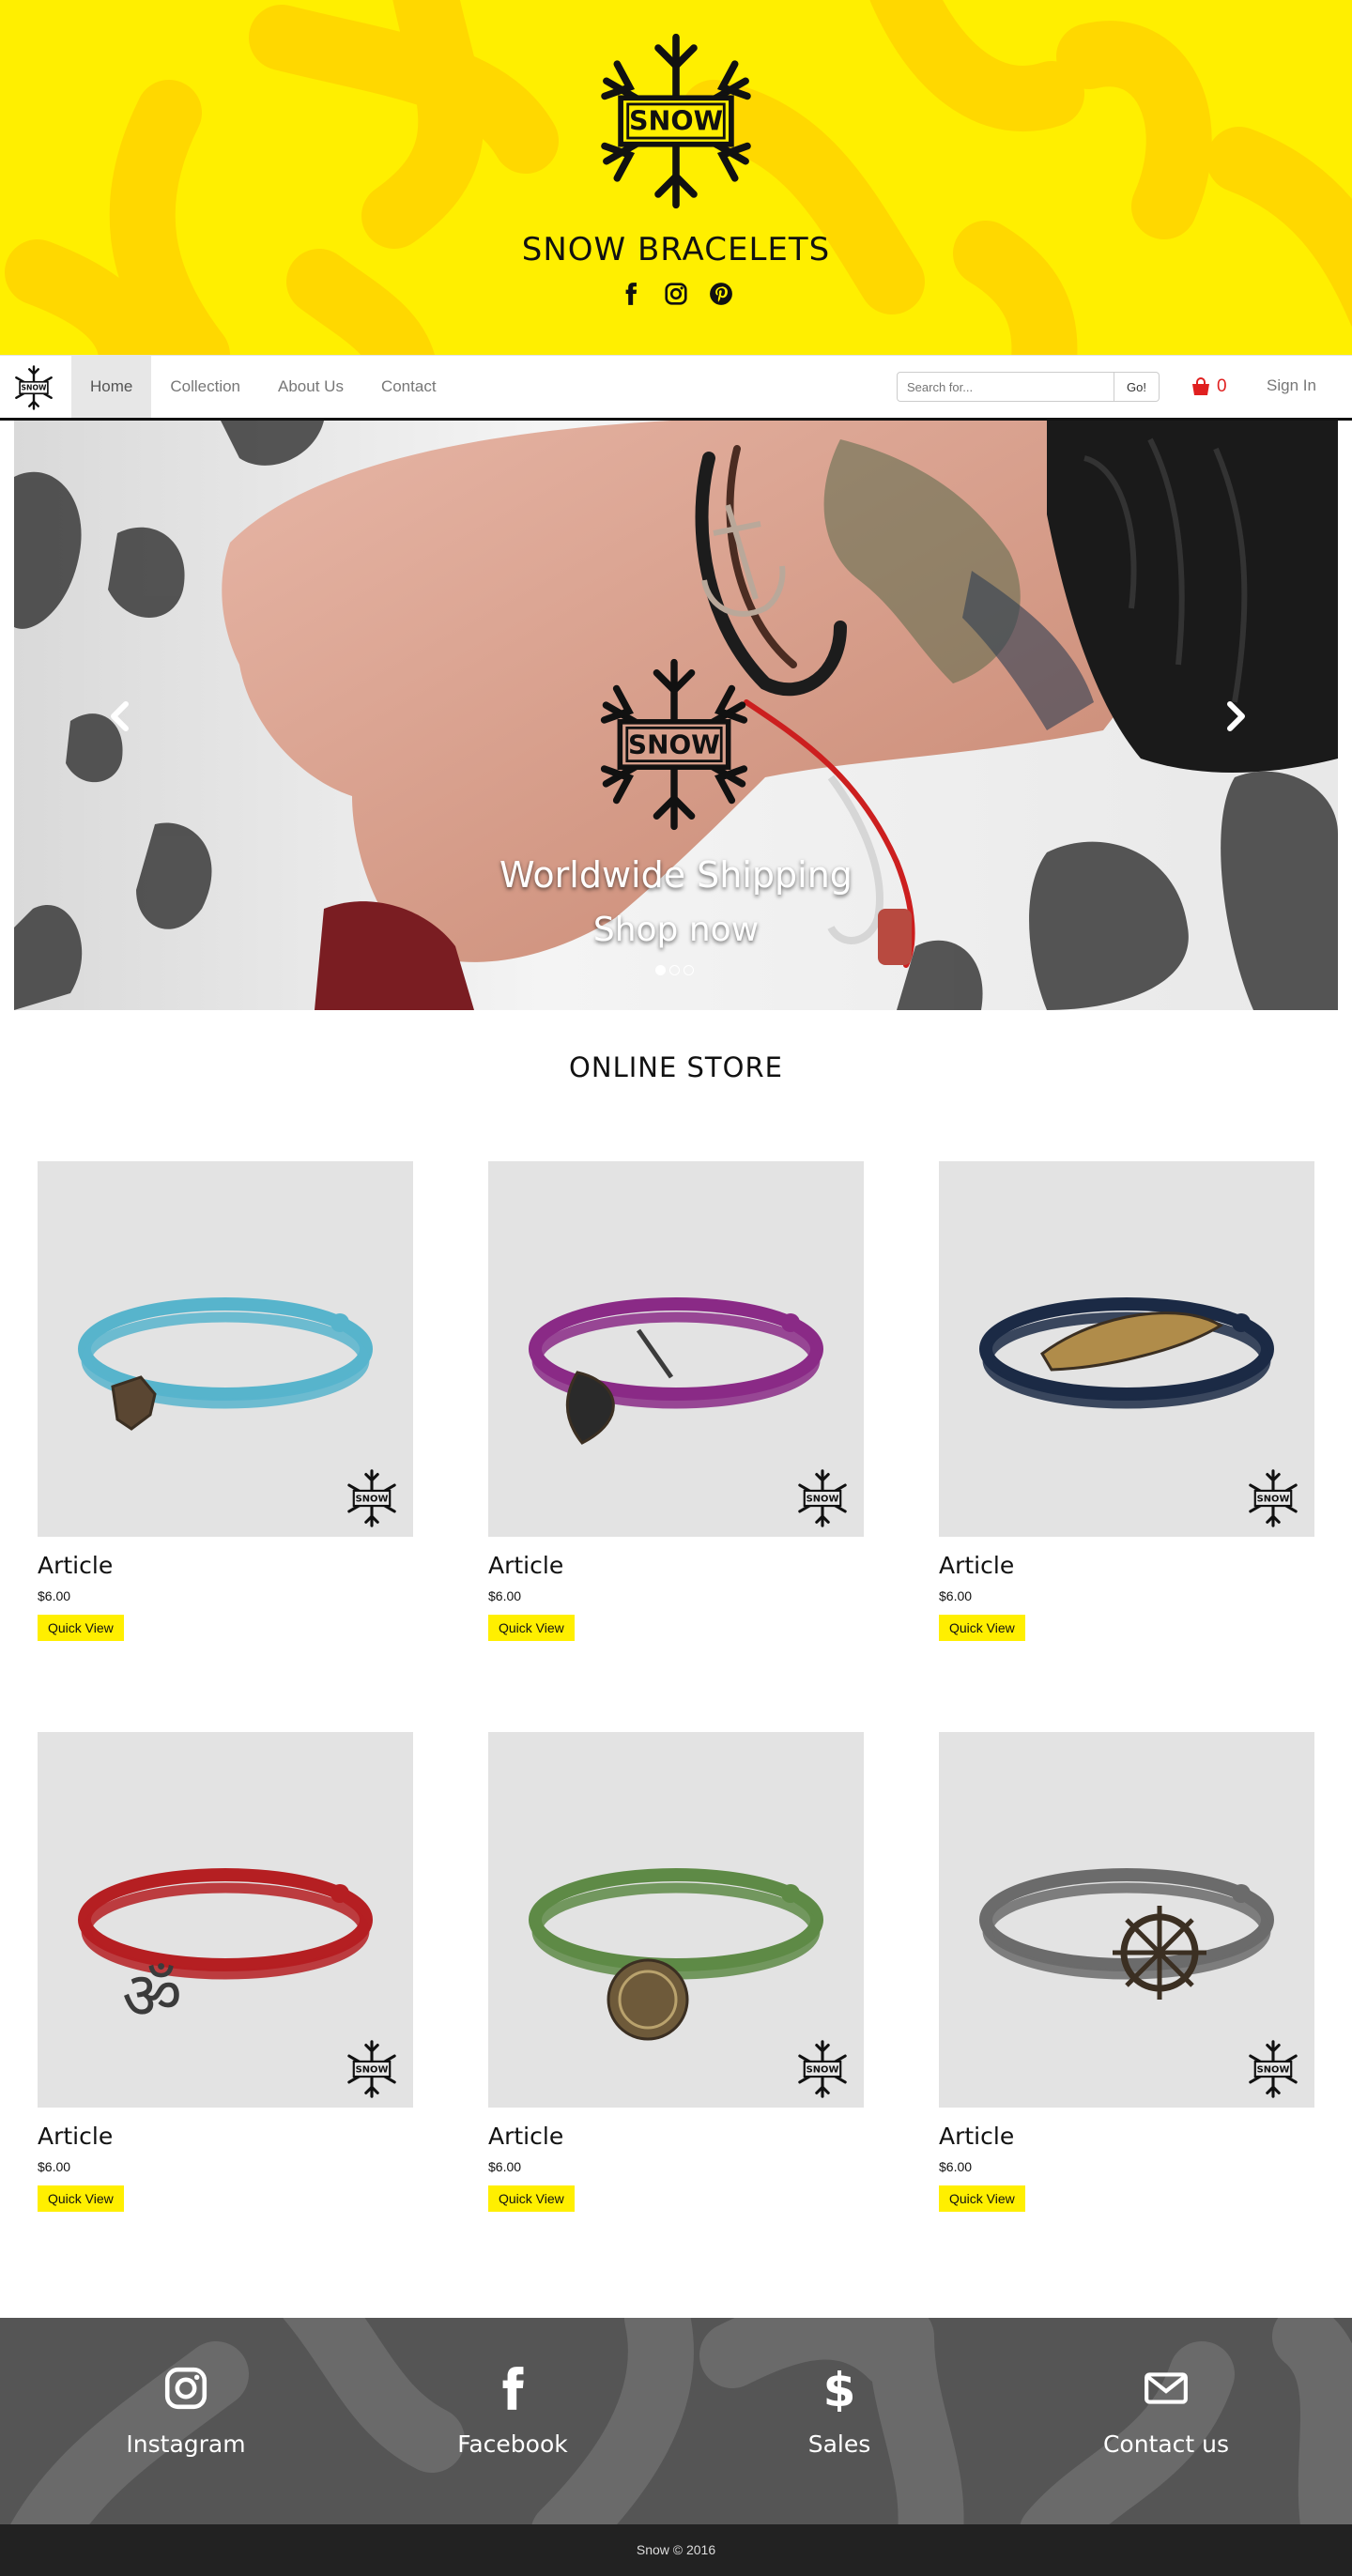 The height and width of the screenshot is (2576, 1352). I want to click on footer-instagram-link: Instagram, so click(186, 2412).